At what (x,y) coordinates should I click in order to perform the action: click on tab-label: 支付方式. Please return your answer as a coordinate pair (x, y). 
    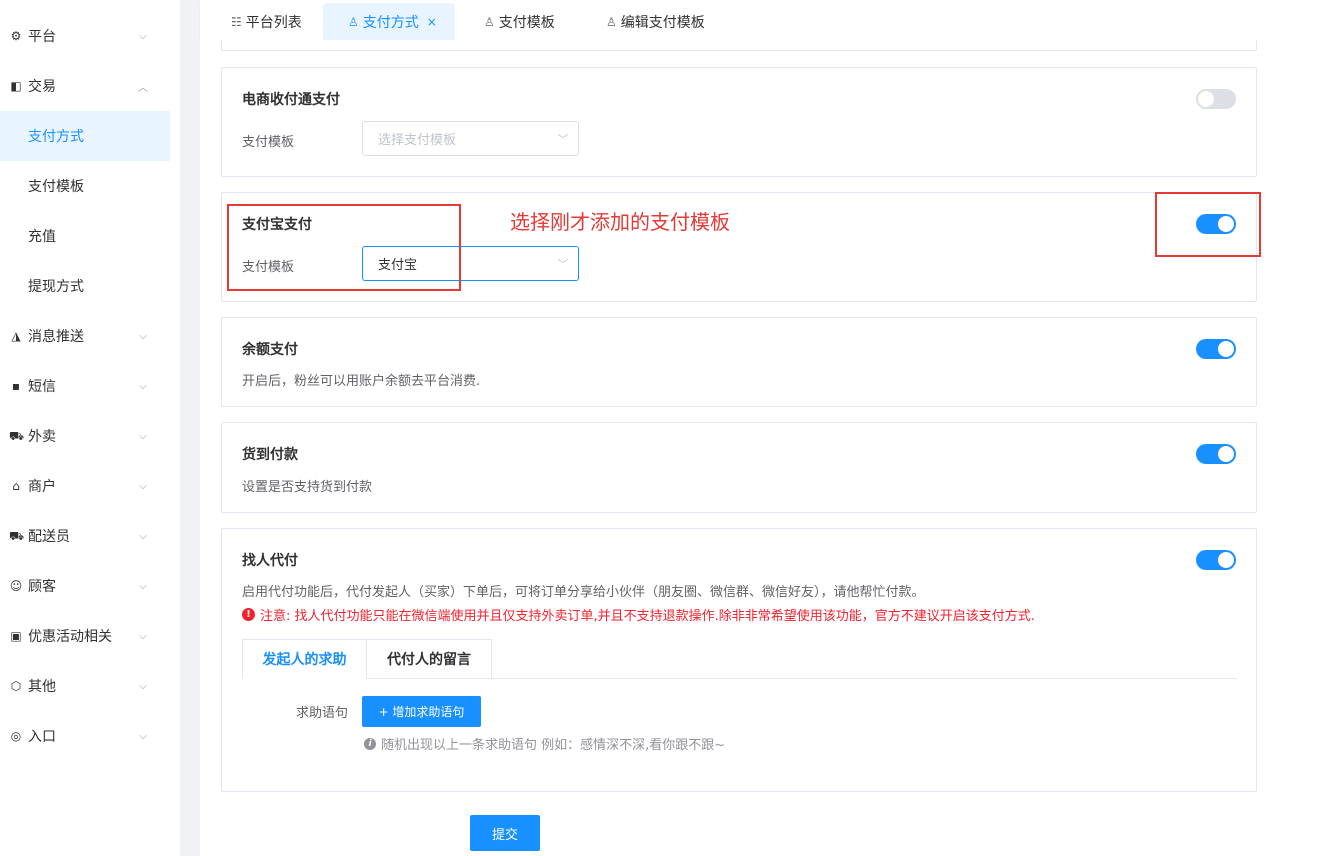
    Looking at the image, I should click on (390, 22).